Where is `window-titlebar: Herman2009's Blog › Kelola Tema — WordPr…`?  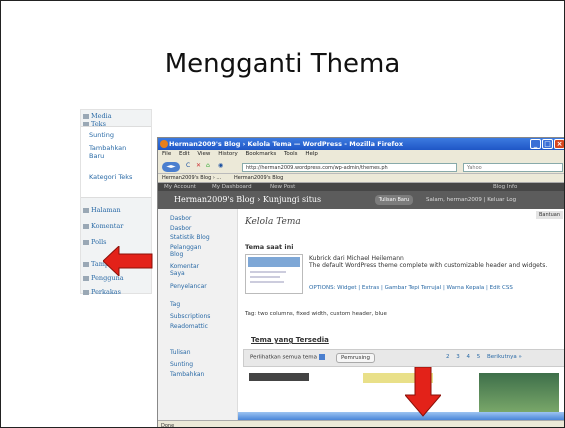 window-titlebar: Herman2009's Blog › Kelola Tema — WordPr… is located at coordinates (361, 144).